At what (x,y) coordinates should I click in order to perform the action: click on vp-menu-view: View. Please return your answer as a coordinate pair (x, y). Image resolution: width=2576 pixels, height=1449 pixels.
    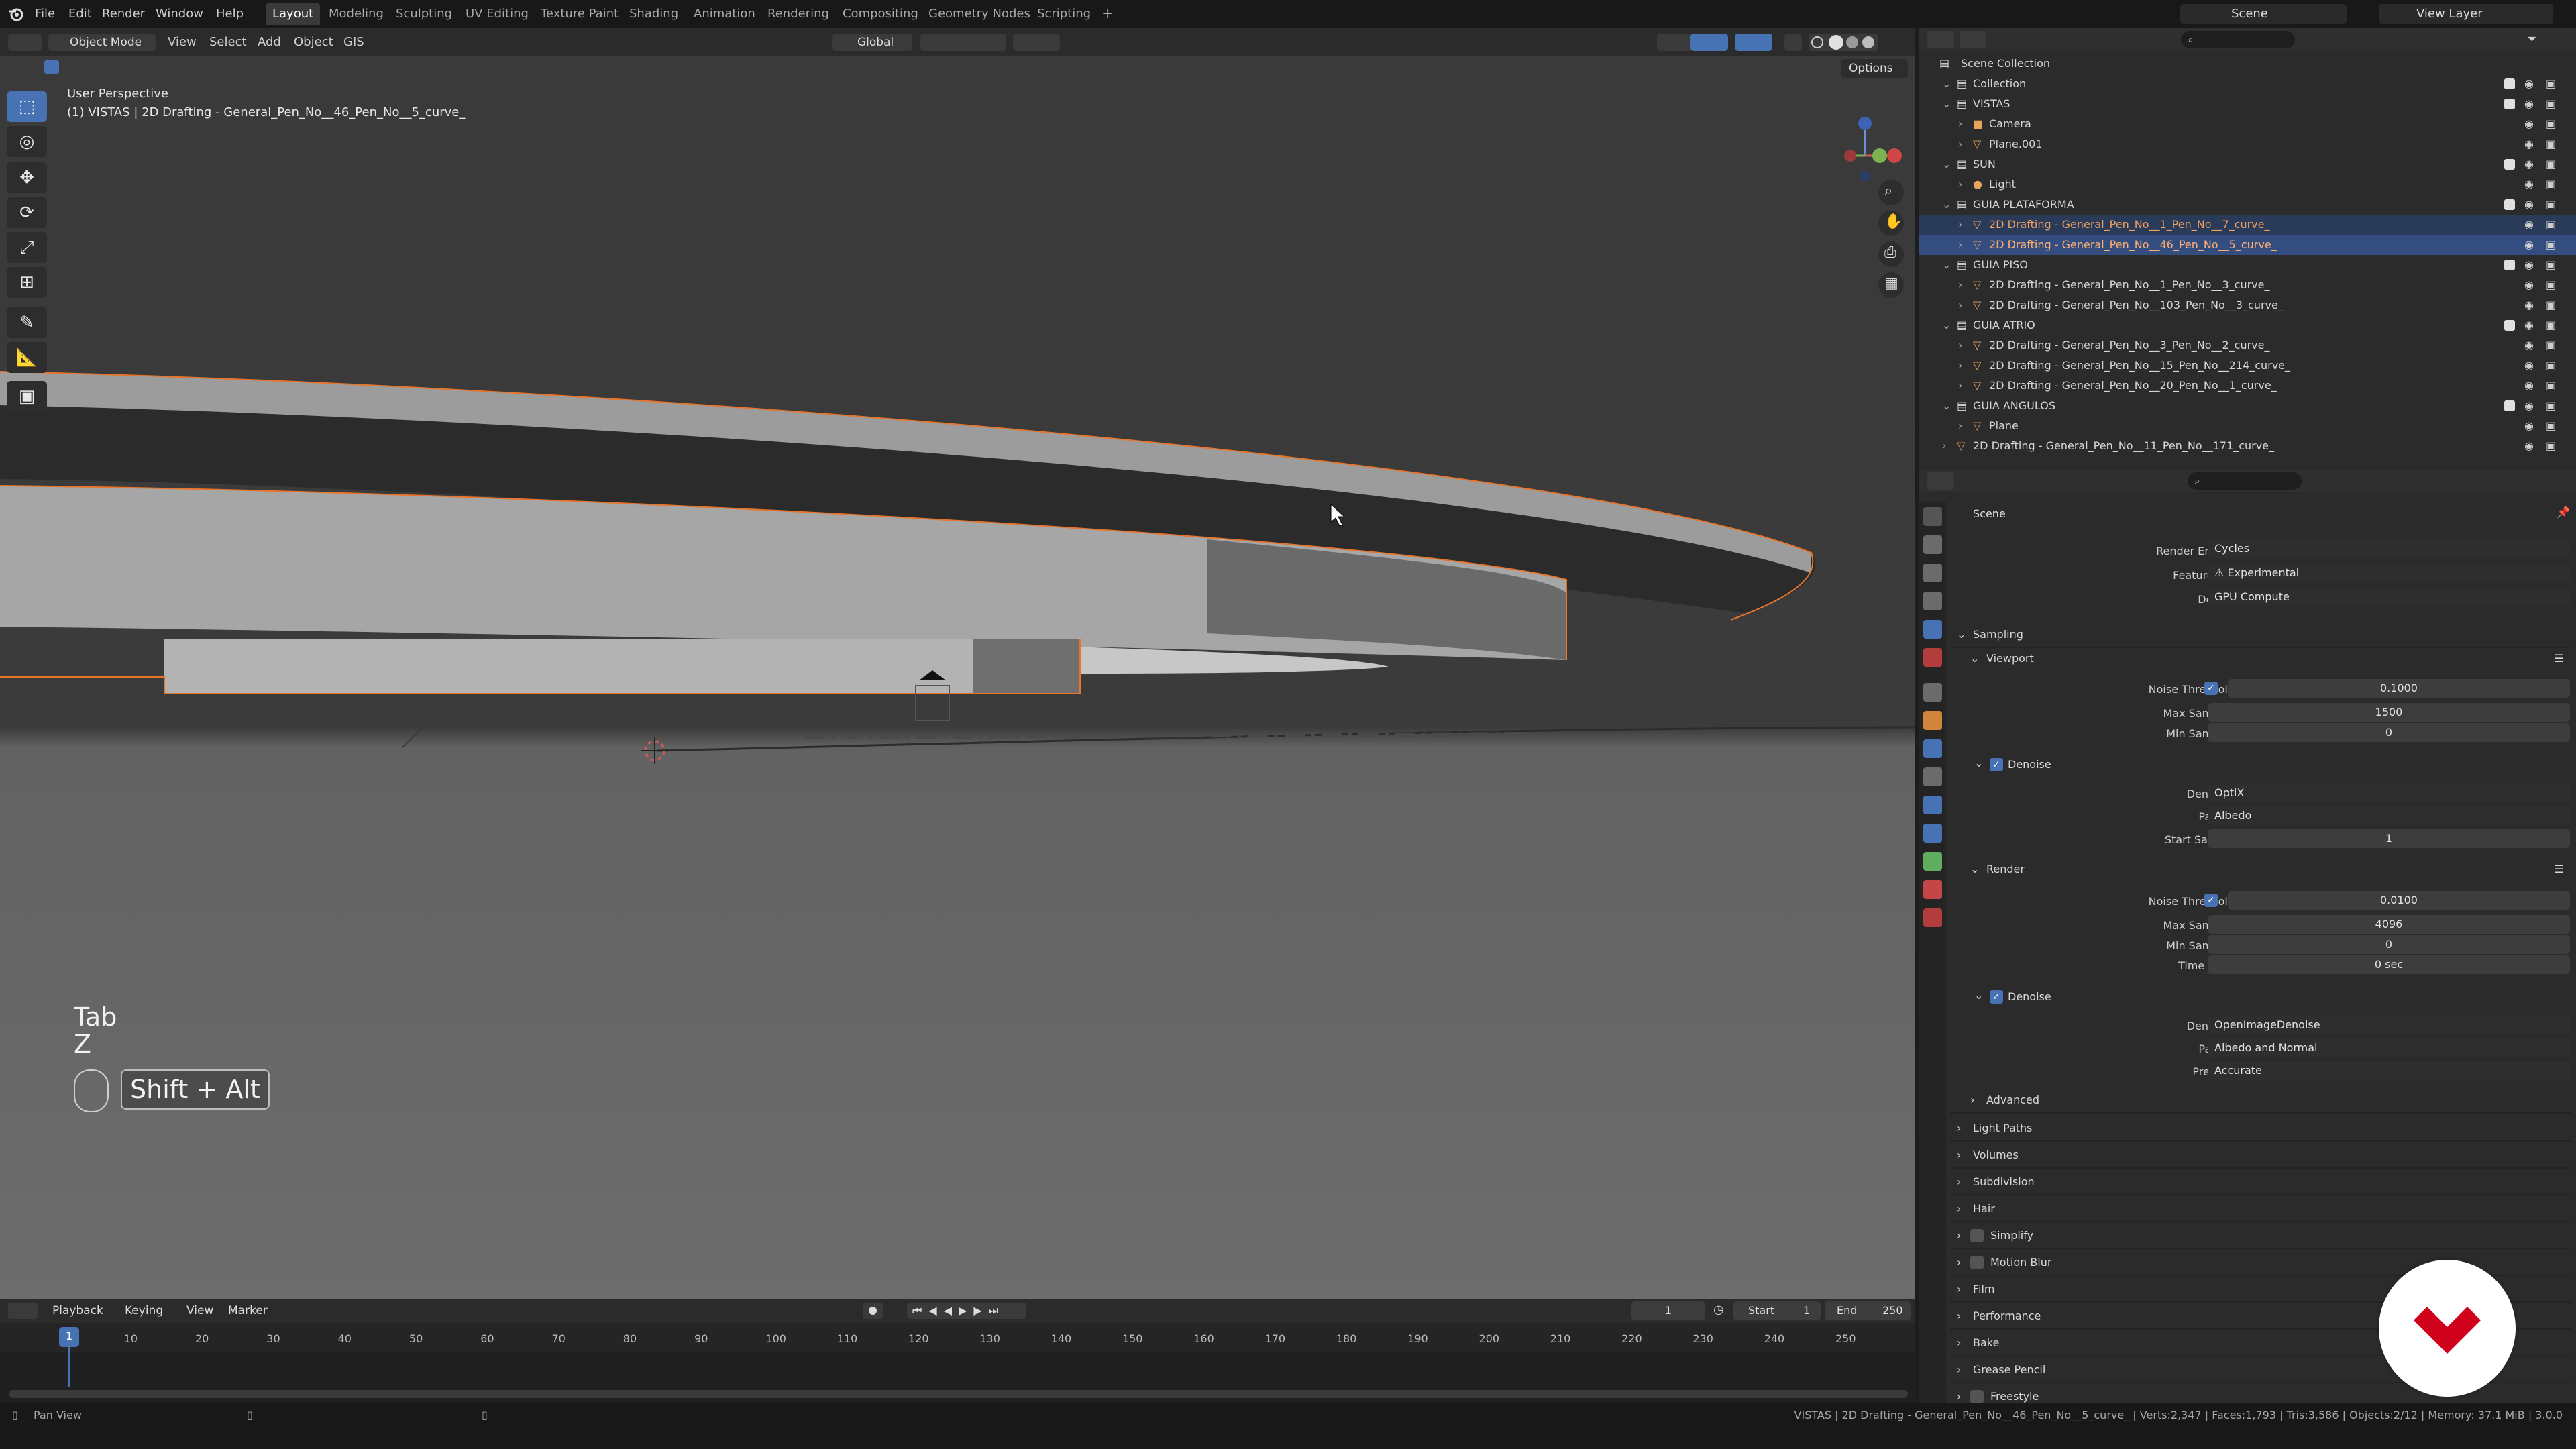
    Looking at the image, I should click on (182, 42).